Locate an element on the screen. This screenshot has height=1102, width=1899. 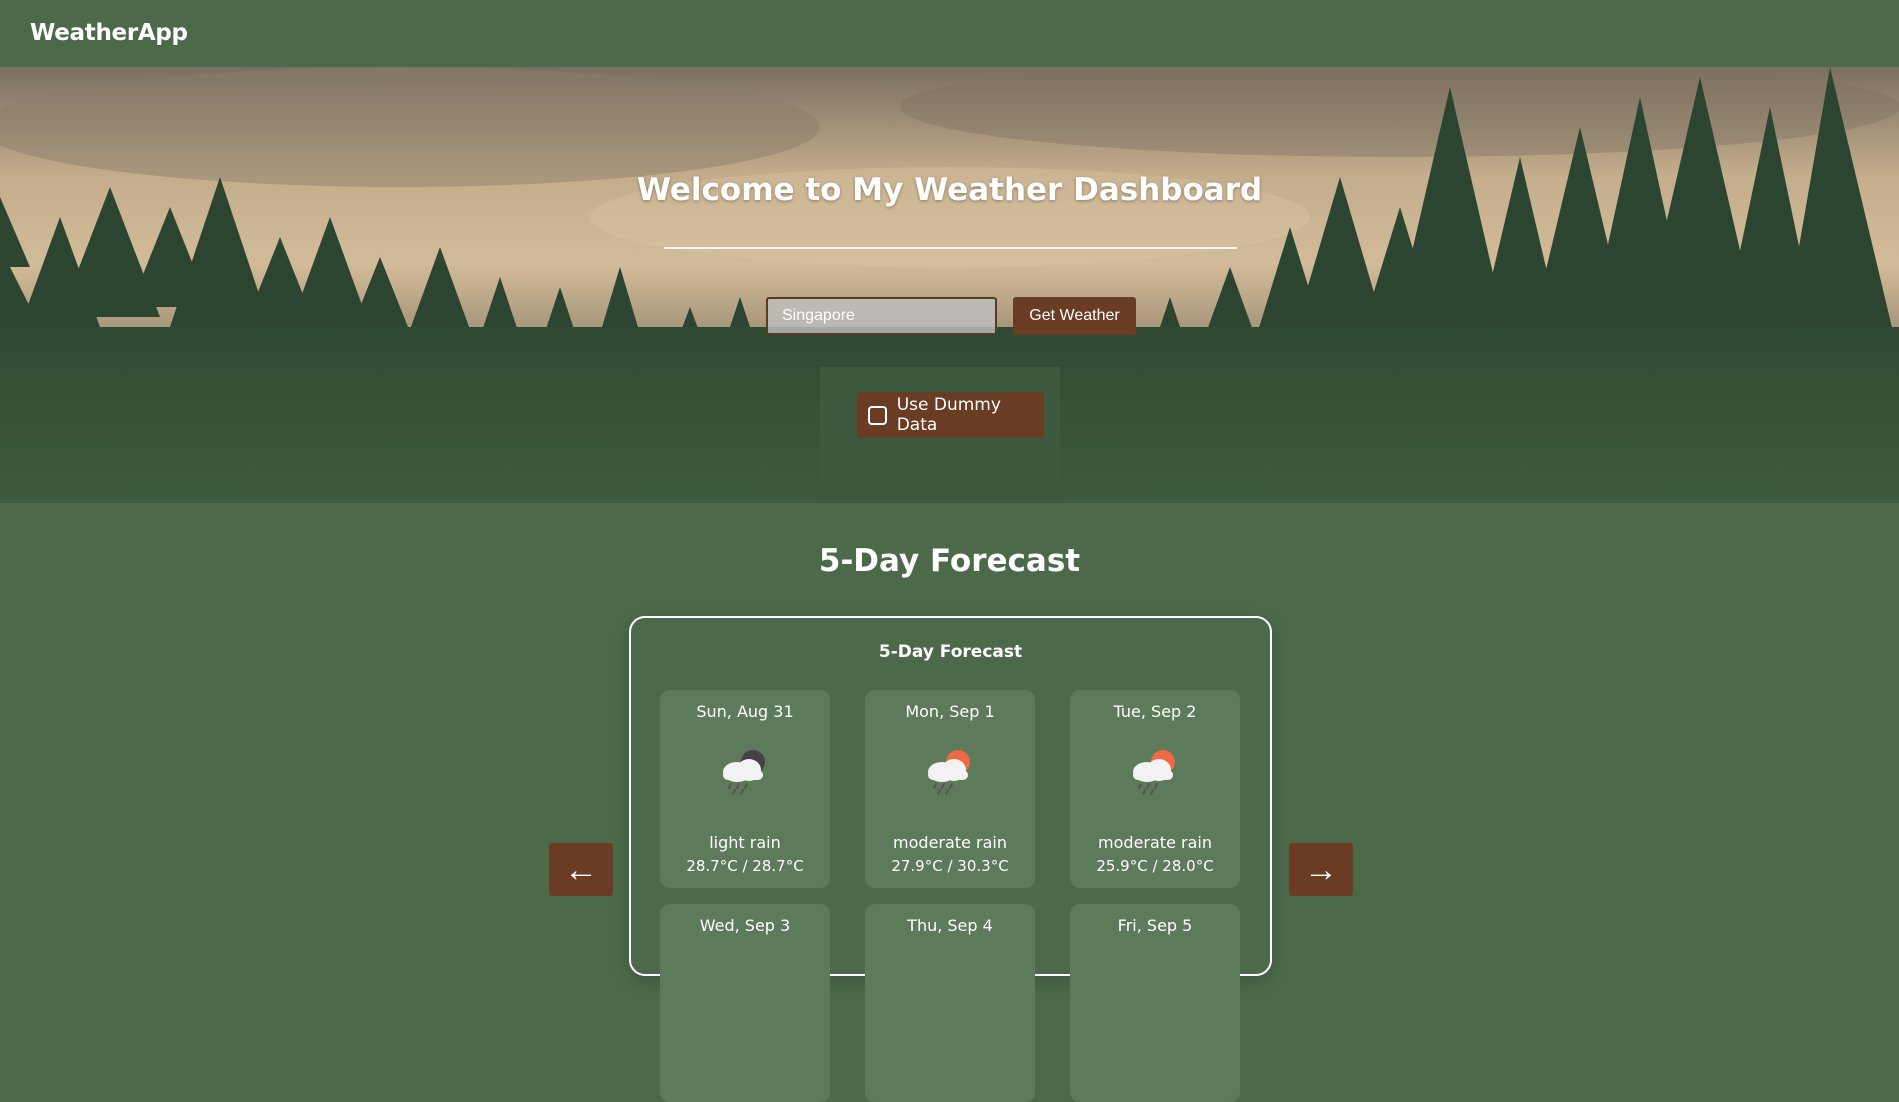
forecast-day-card: Mon, Sep 1 moderate rain 27.9°C / 30.3°C is located at coordinates (950, 789).